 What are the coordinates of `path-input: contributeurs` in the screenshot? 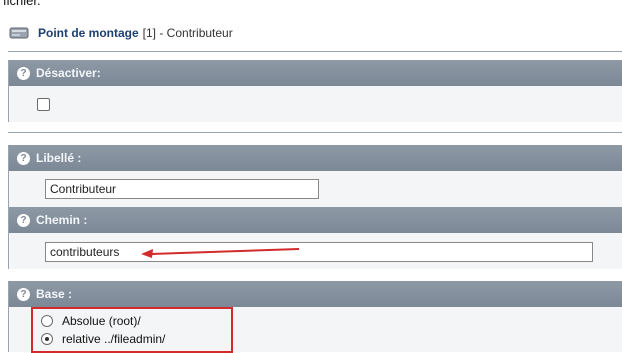 It's located at (319, 252).